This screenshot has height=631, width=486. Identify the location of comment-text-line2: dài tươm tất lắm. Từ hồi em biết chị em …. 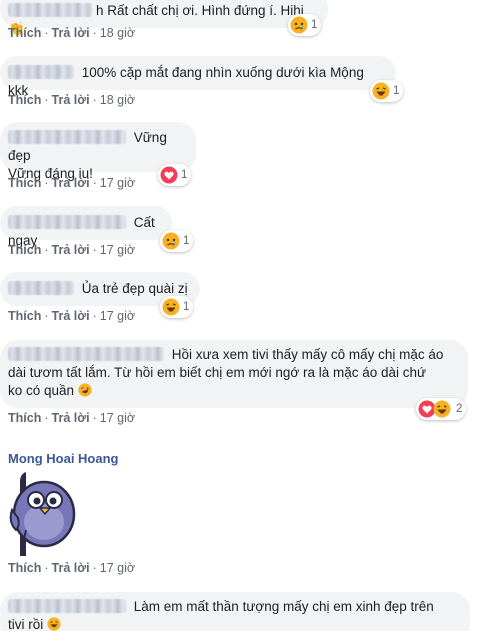
(217, 372).